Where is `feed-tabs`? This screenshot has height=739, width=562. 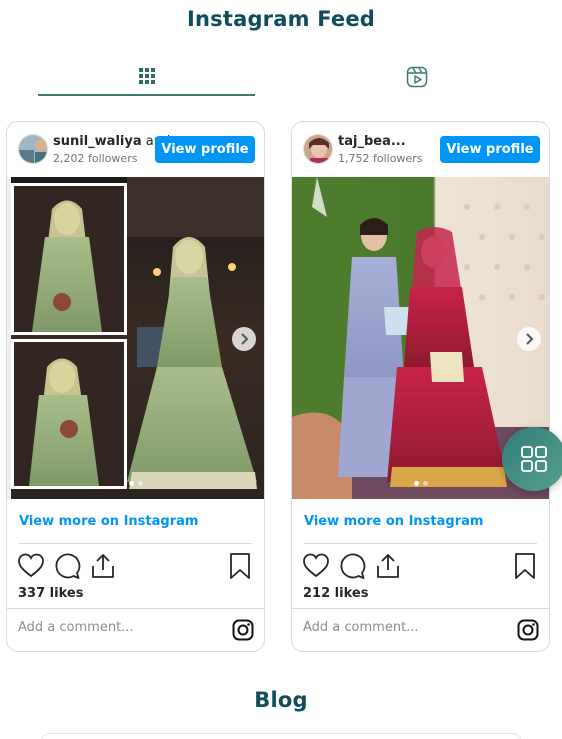
feed-tabs is located at coordinates (283, 78).